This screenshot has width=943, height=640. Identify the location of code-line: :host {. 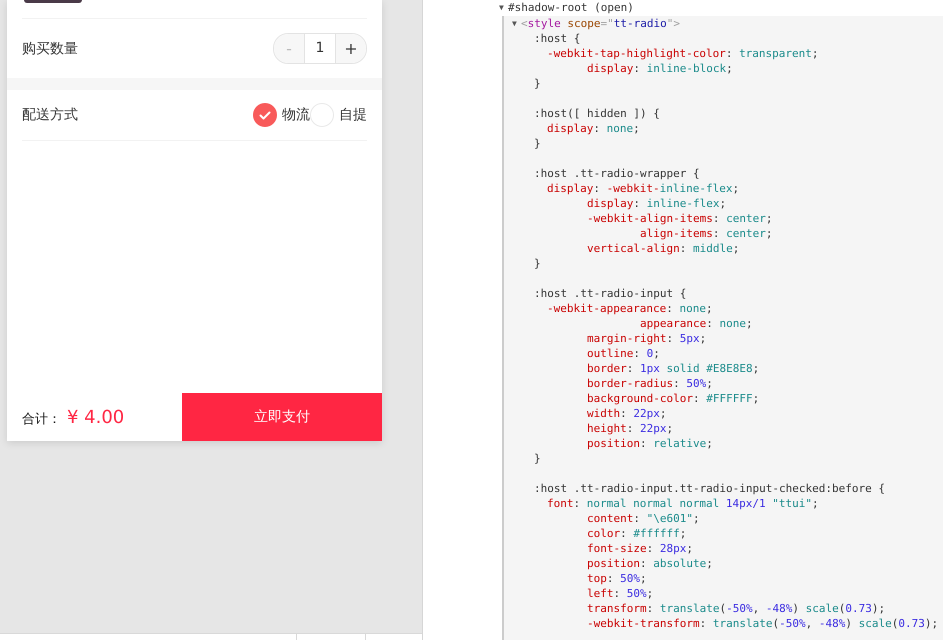
(557, 38).